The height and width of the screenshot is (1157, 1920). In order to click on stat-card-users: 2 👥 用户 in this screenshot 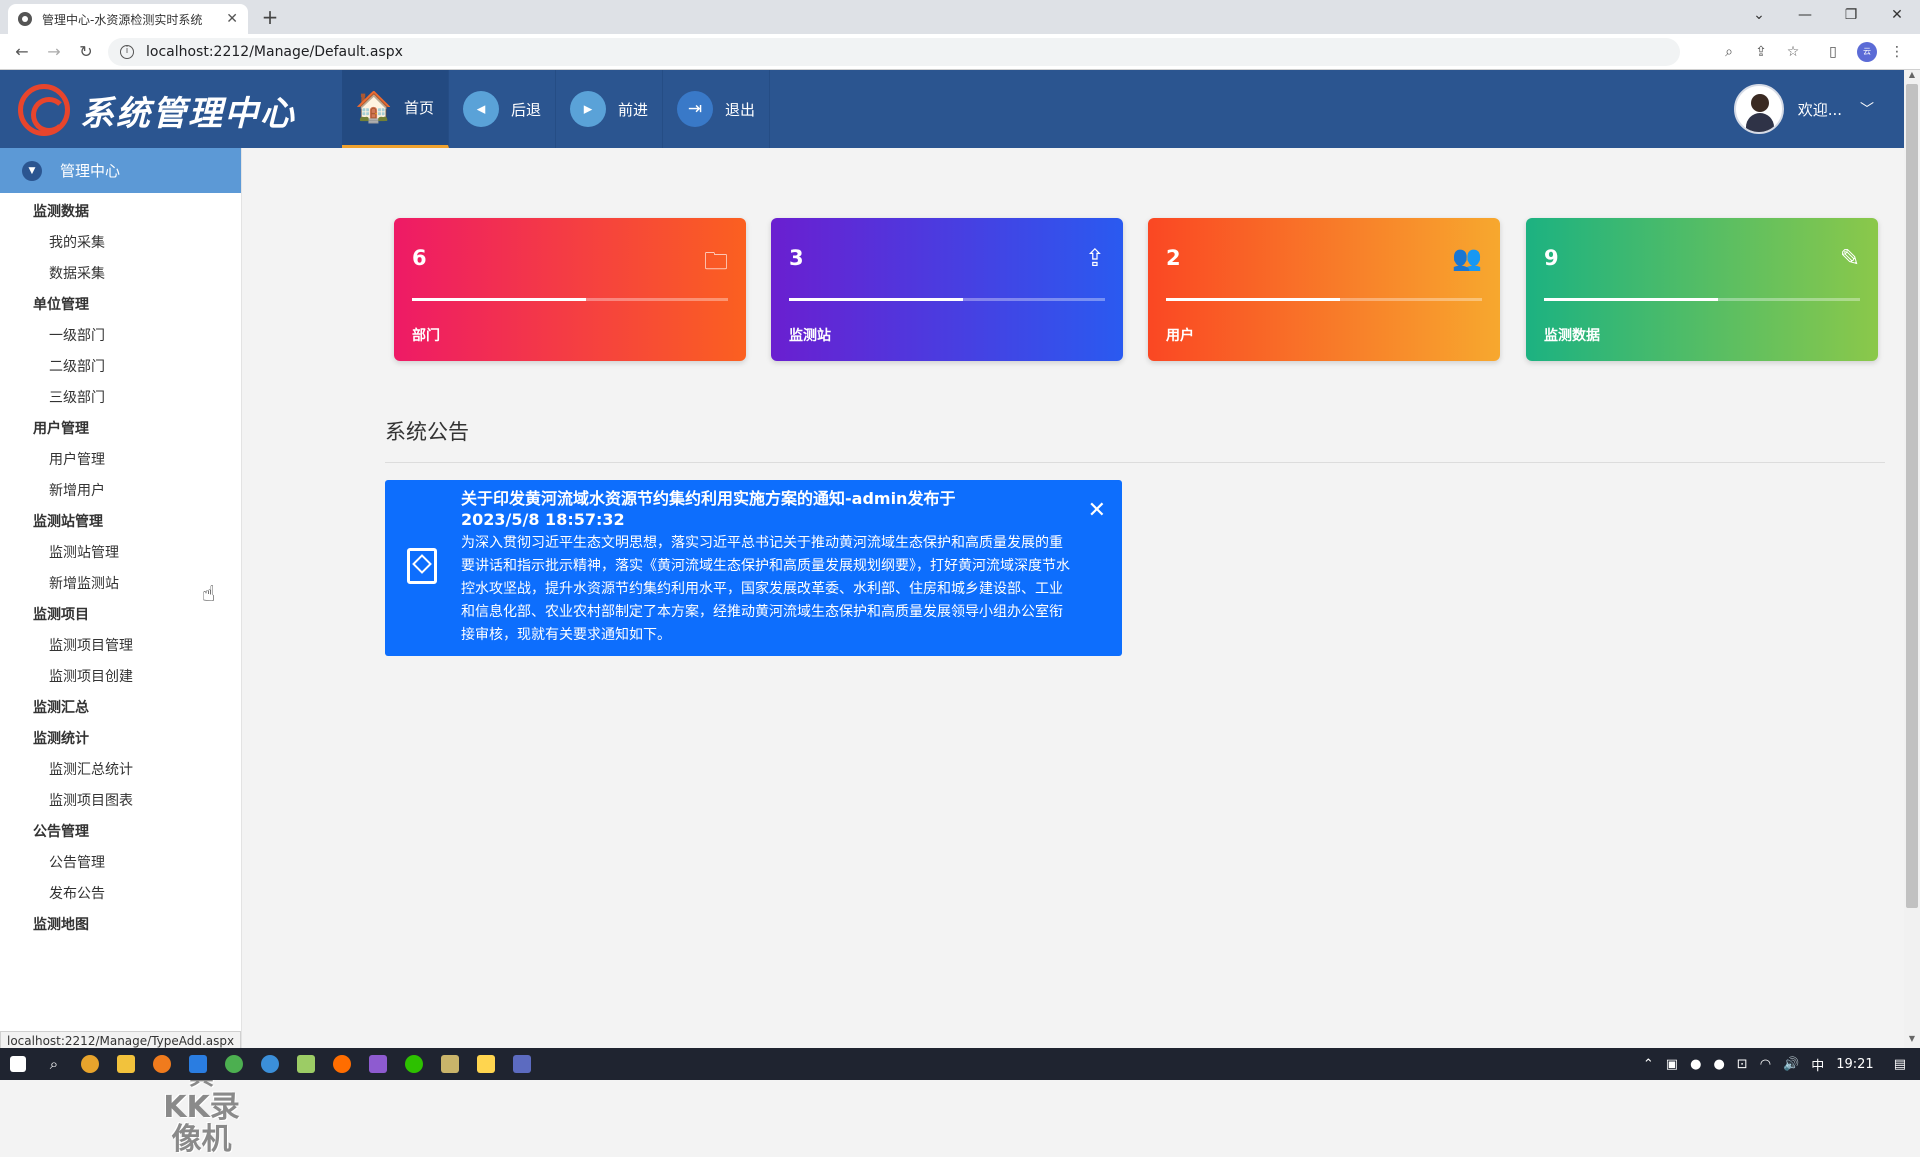, I will do `click(1324, 289)`.